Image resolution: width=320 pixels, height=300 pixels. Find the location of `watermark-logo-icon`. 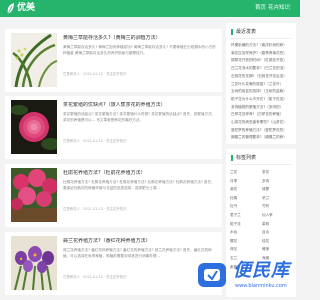

watermark-logo-icon is located at coordinates (212, 275).